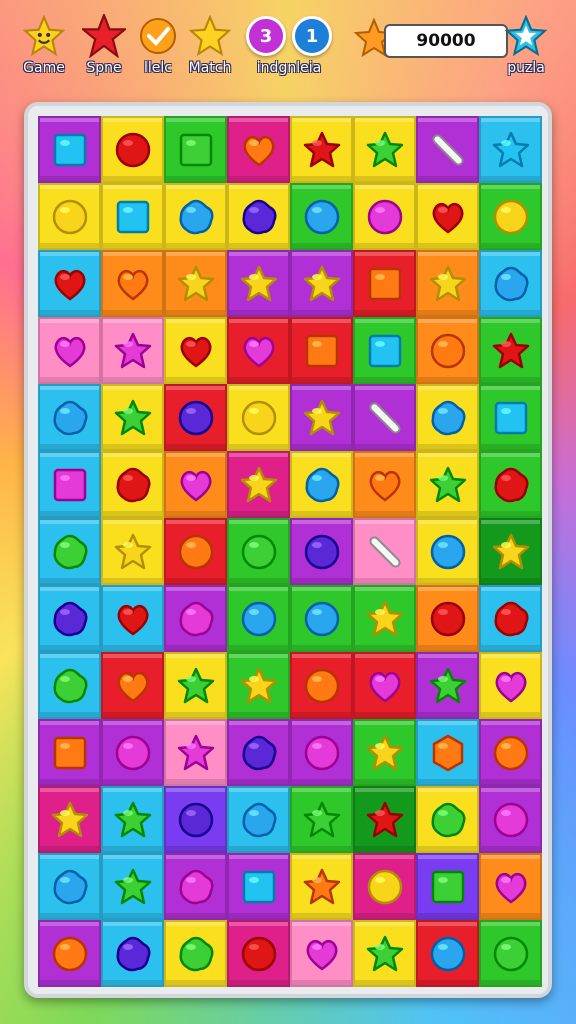  I want to click on tile-r3-c1, so click(69, 283).